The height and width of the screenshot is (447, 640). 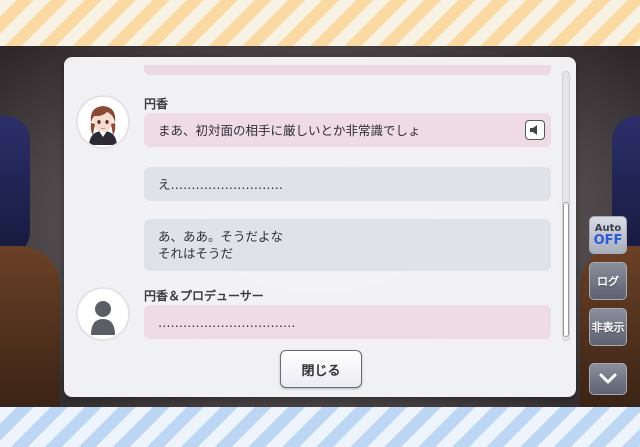 What do you see at coordinates (347, 70) in the screenshot?
I see `previous-entry-bubble` at bounding box center [347, 70].